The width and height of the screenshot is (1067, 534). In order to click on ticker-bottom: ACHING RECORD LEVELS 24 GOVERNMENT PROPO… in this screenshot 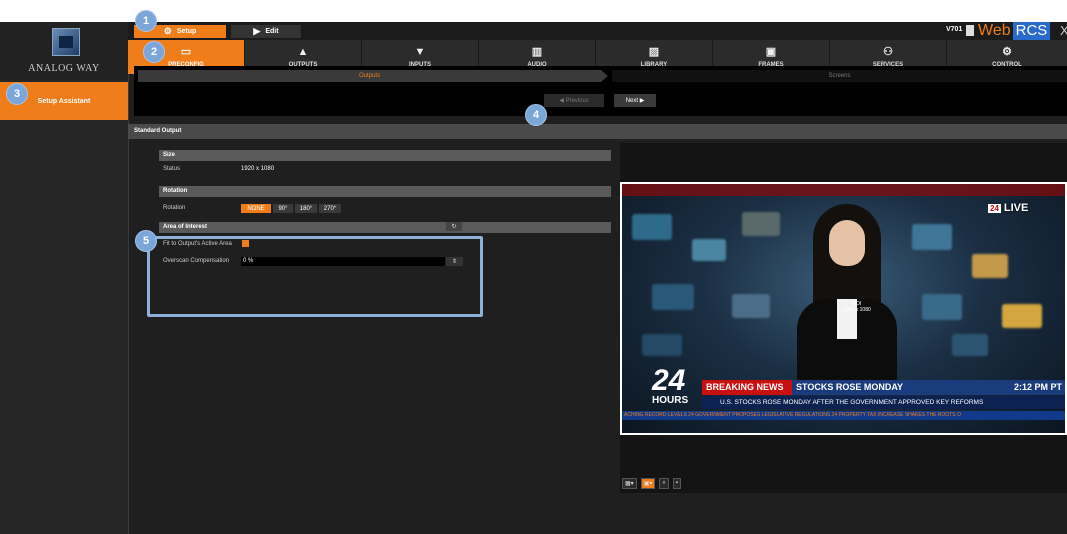, I will do `click(843, 415)`.